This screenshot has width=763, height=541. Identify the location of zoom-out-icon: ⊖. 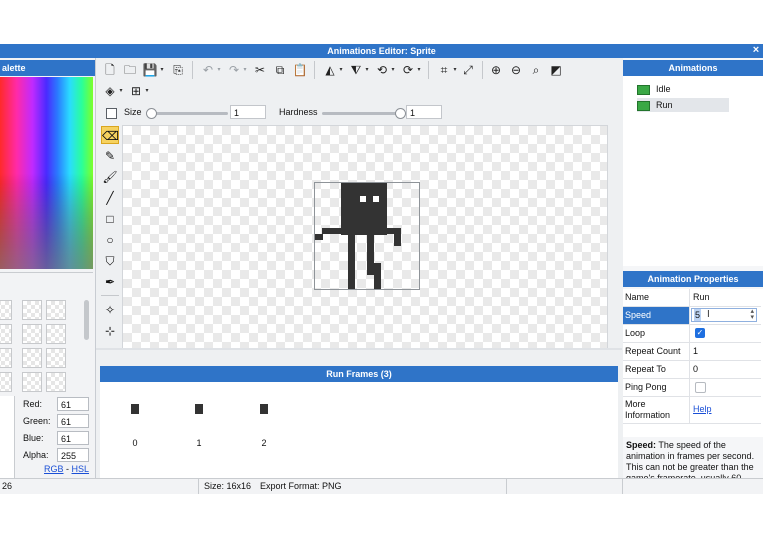
(516, 70).